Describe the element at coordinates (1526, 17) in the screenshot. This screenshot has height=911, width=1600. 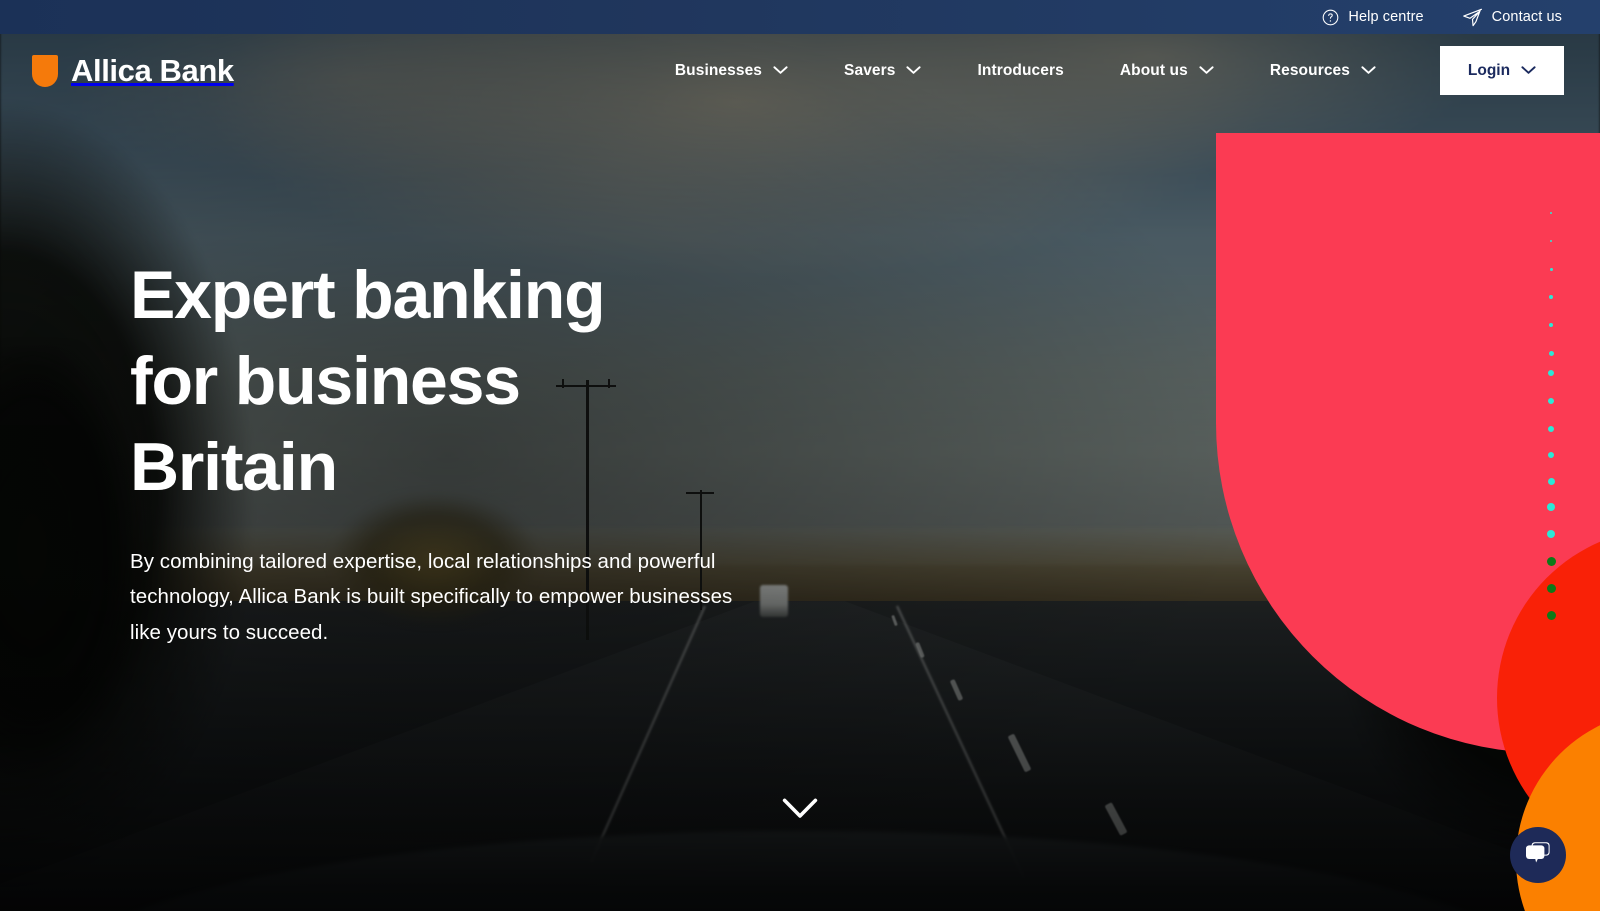
I see `contact-us-label: Contact us` at that location.